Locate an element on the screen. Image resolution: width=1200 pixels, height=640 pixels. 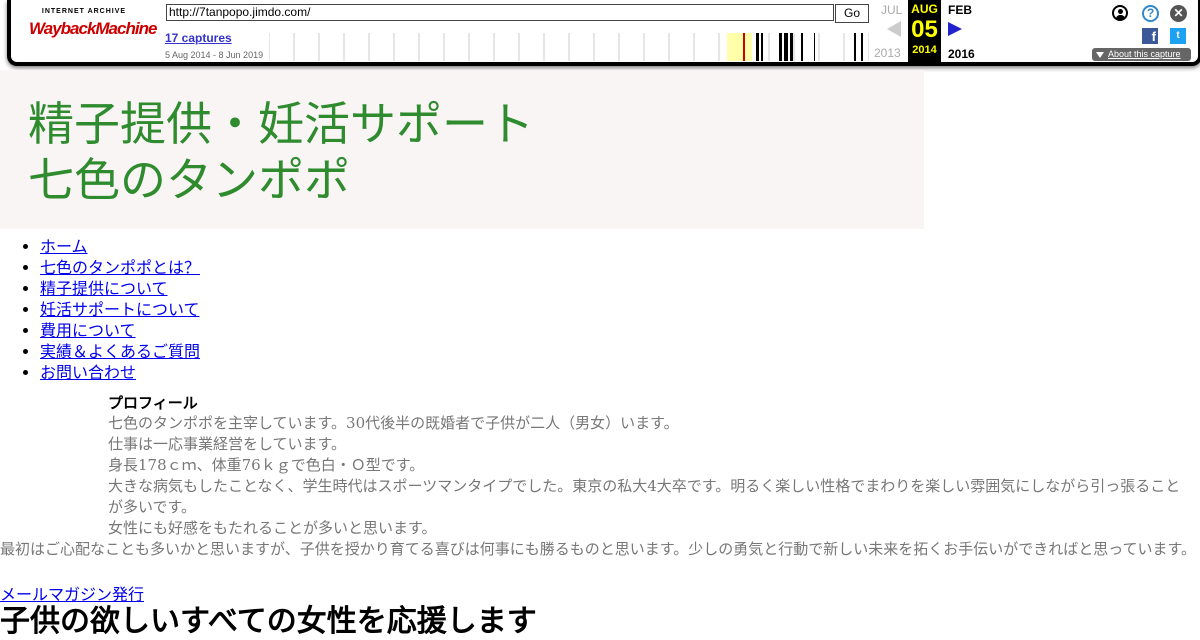
nav-item-home: ホーム is located at coordinates (120, 246).